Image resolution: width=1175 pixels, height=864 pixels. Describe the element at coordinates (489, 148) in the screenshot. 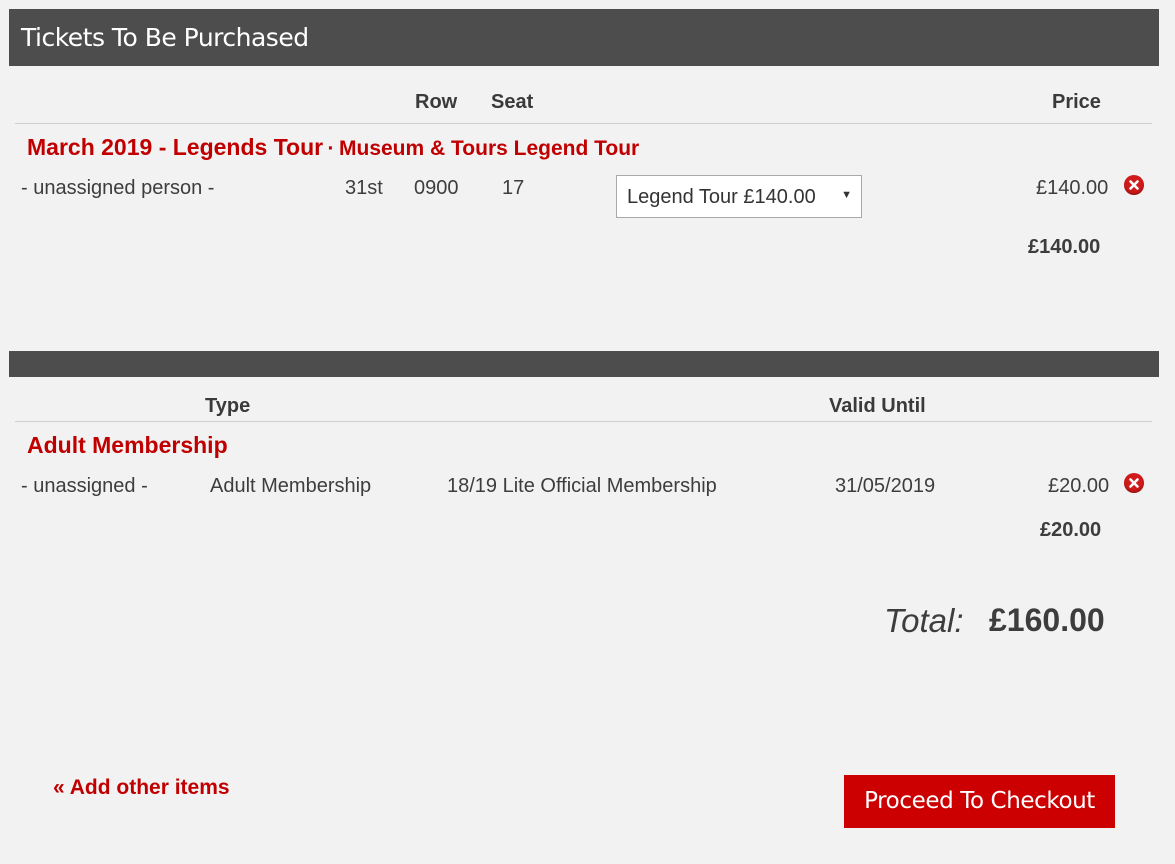

I see `event-subtitle: Museum & Tours Legend Tour` at that location.